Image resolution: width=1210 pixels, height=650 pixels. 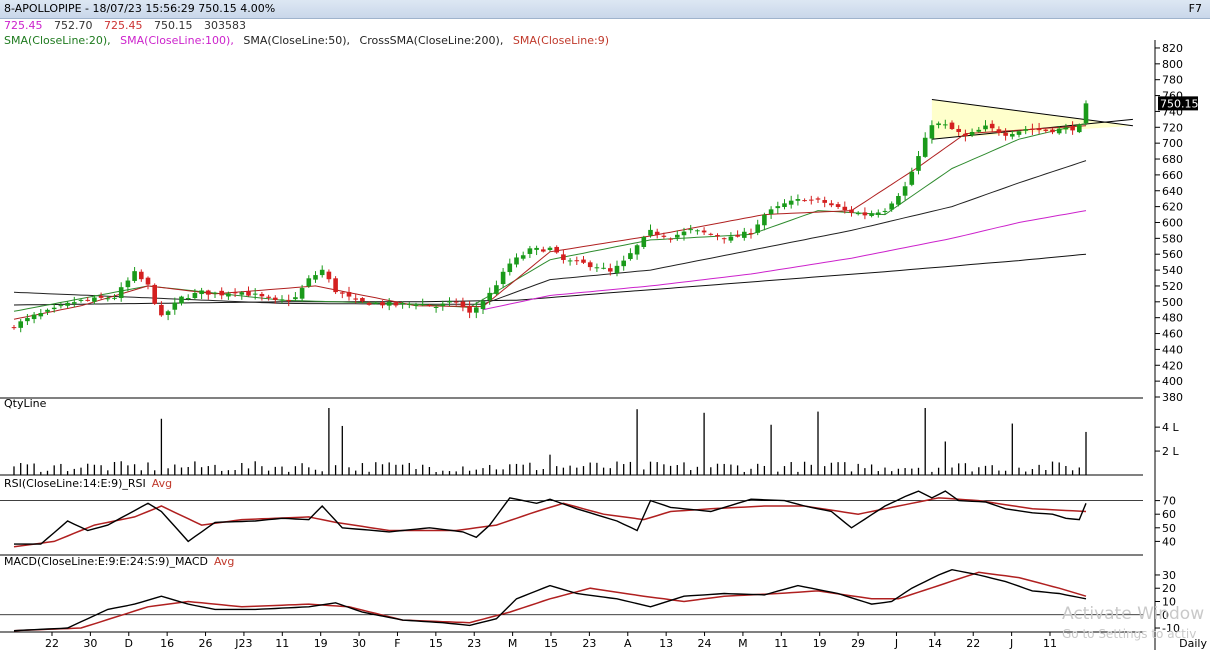 I want to click on date-tick-label: F, so click(x=397, y=643).